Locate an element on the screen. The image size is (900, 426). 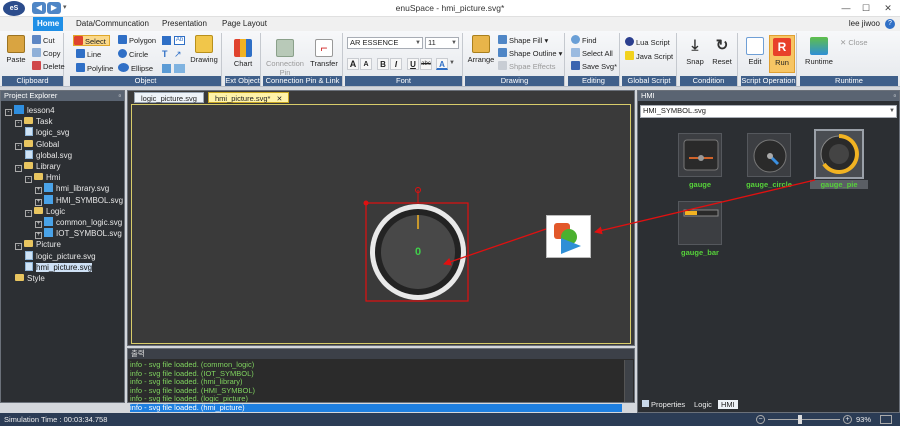
zoom-slider-thumb is located at coordinates (800, 419).